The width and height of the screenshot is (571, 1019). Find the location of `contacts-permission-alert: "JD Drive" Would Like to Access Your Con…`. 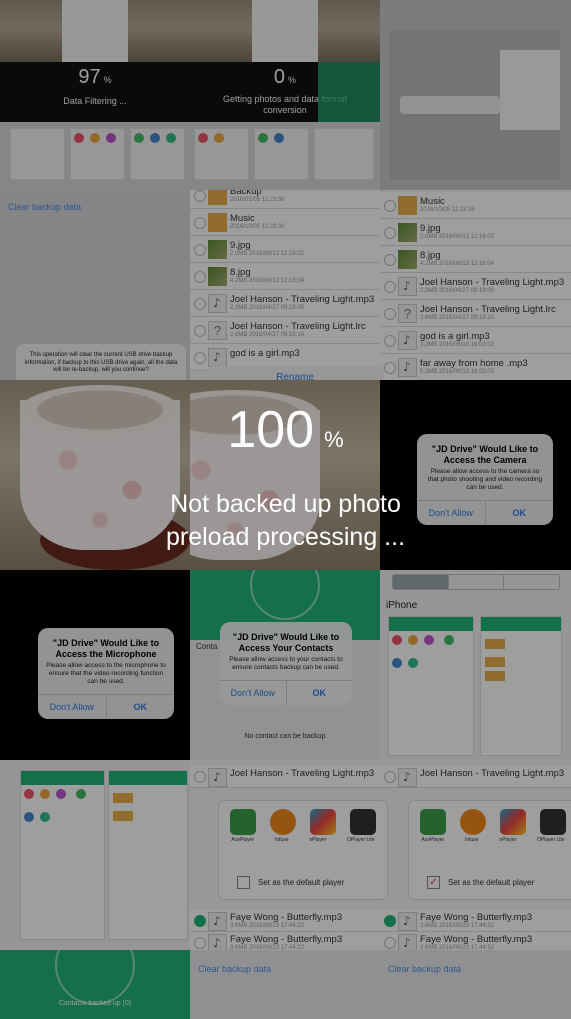

contacts-permission-alert: "JD Drive" Would Like to Access Your Con… is located at coordinates (286, 663).